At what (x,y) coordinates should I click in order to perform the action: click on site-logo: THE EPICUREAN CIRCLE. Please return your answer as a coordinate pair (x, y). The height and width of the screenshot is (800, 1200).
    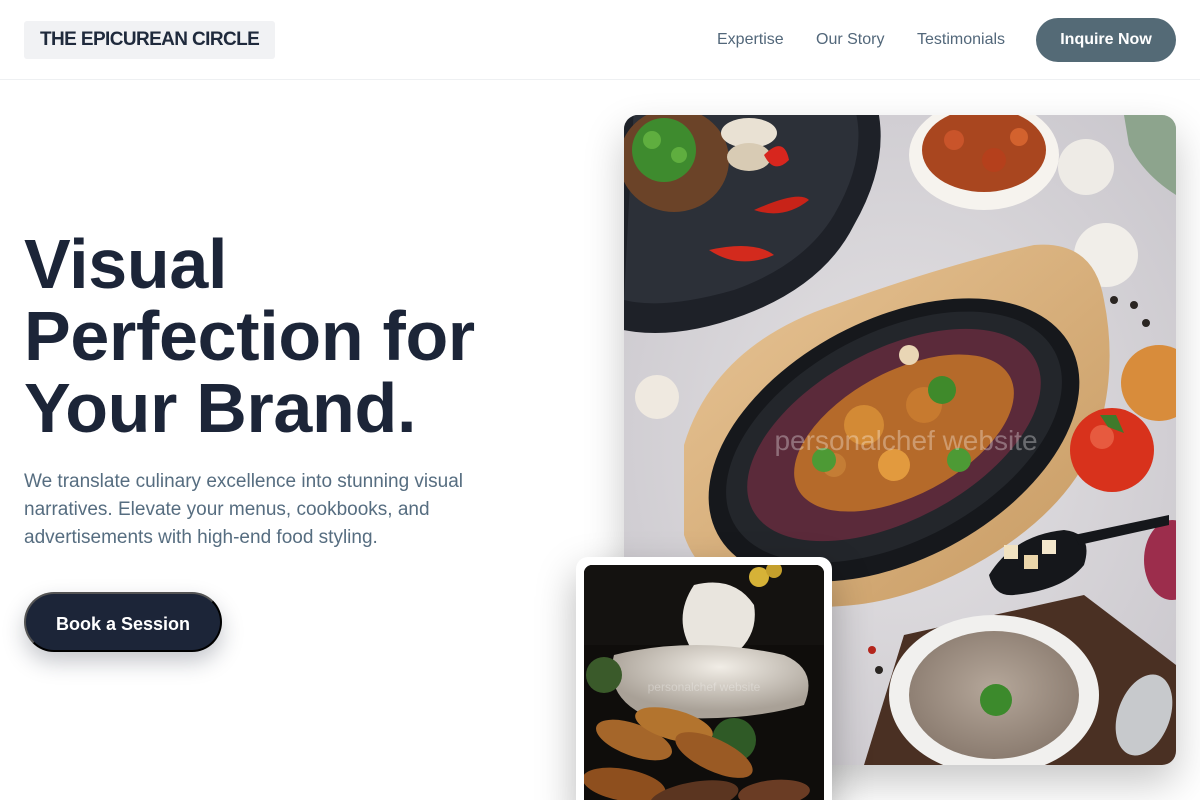
    Looking at the image, I should click on (150, 40).